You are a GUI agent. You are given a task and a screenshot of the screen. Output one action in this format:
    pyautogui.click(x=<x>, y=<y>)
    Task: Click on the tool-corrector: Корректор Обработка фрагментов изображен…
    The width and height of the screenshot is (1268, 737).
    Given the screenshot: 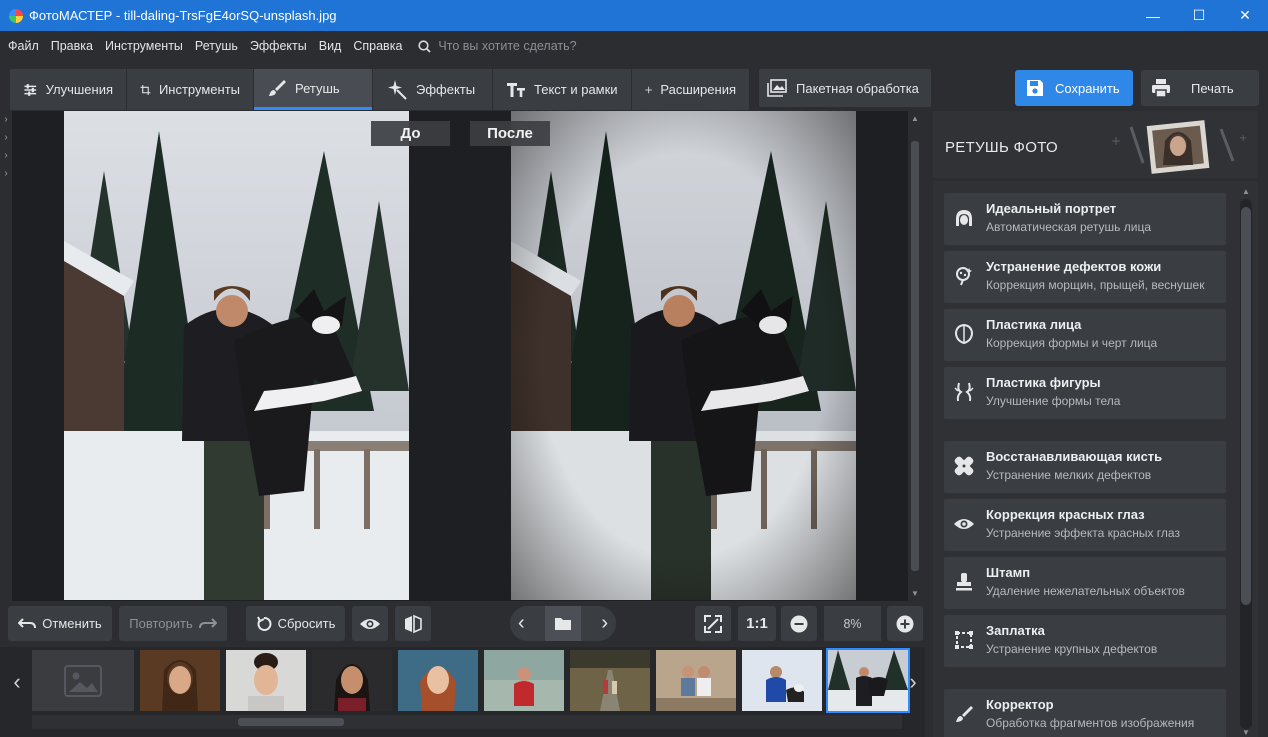 What is the action you would take?
    pyautogui.click(x=1085, y=713)
    